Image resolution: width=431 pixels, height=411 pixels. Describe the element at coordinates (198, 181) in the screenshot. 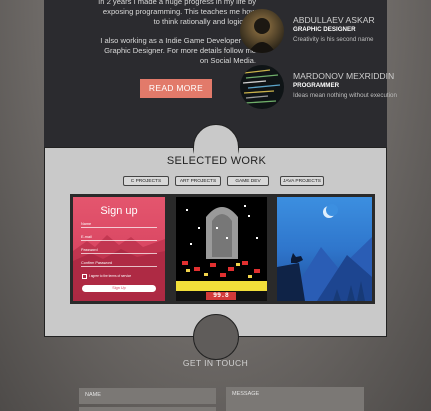

I see `filter-art-projects: ART PROJECTS` at that location.